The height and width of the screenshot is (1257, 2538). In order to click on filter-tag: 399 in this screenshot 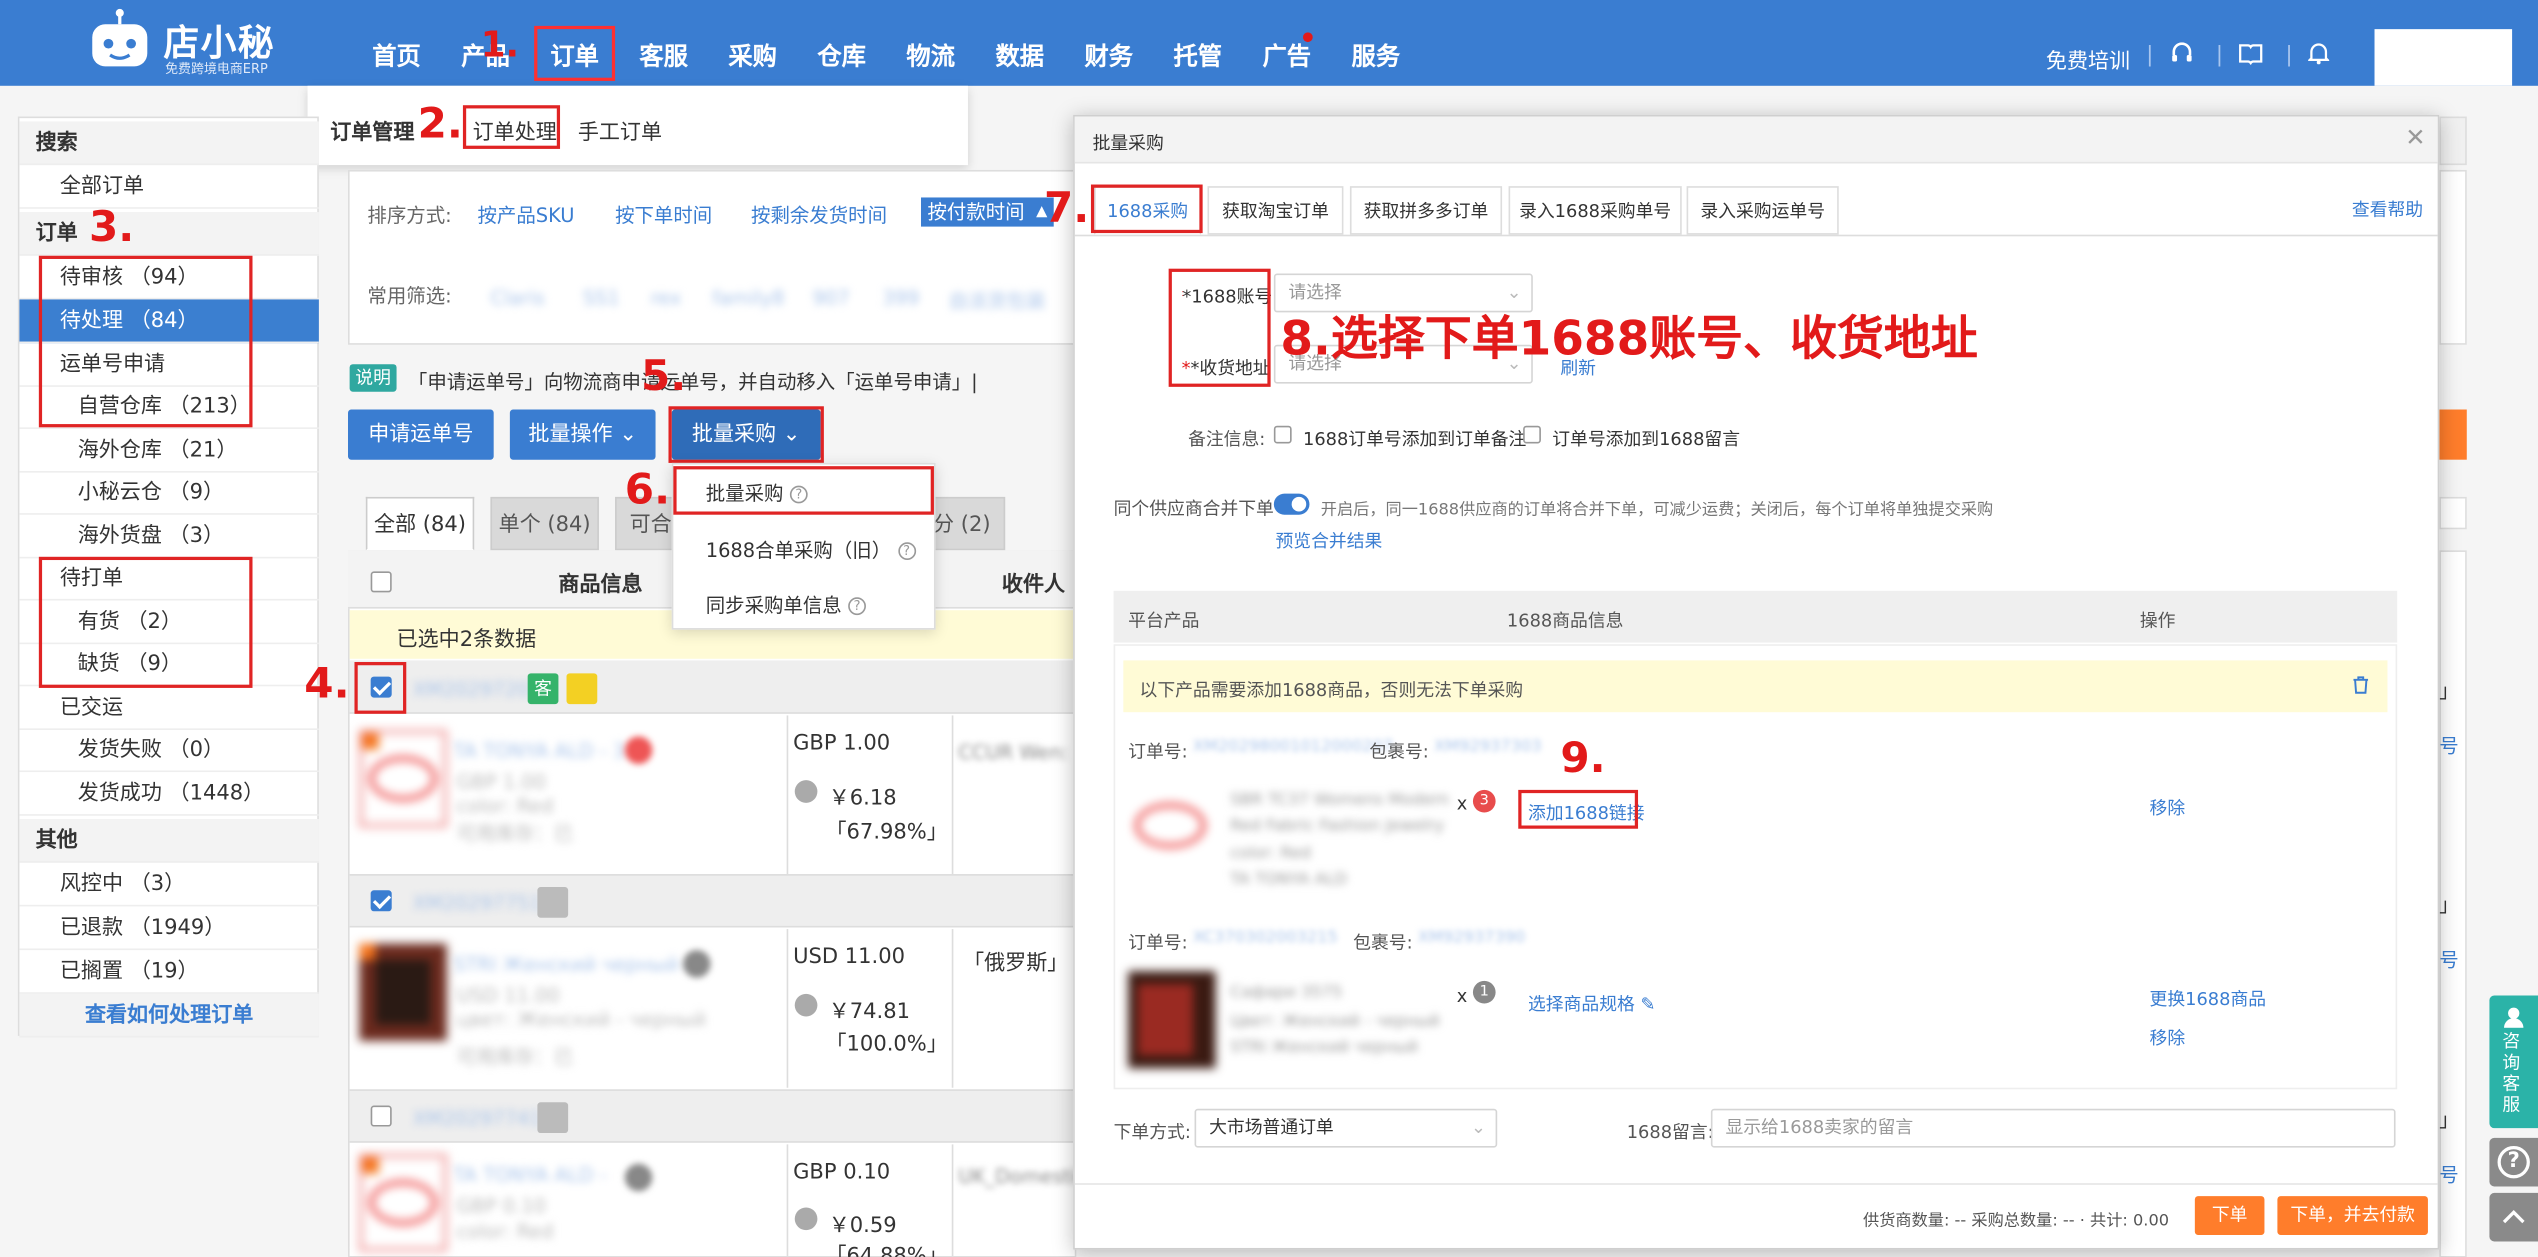, I will do `click(900, 297)`.